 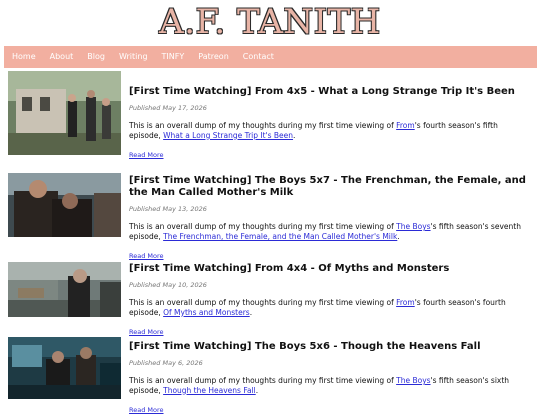 What do you see at coordinates (209, 390) in the screenshot?
I see `episode-link: Though the Heavens Fall` at bounding box center [209, 390].